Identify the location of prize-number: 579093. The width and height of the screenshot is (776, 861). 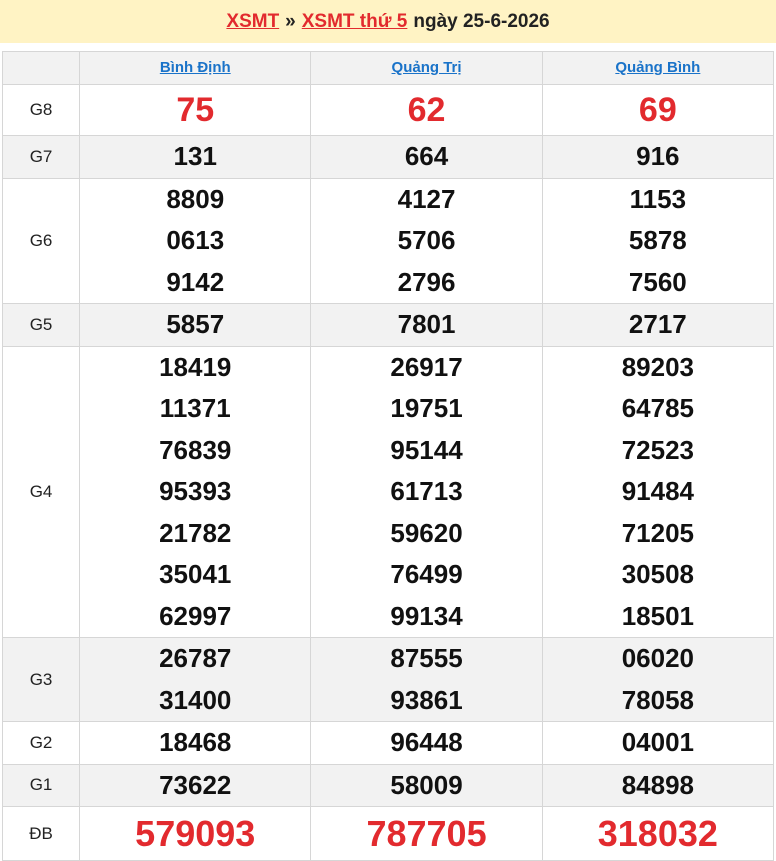
(195, 833).